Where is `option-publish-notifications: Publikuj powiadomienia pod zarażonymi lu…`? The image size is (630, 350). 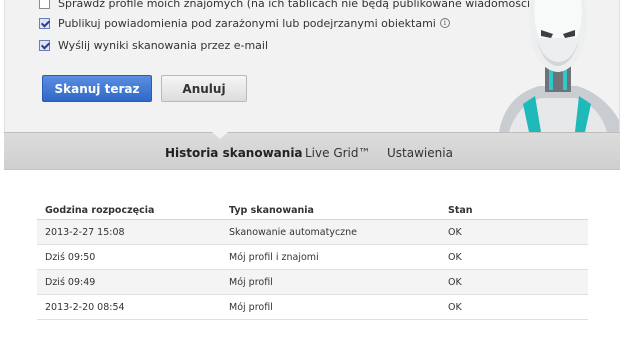 option-publish-notifications: Publikuj powiadomienia pod zarażonymi lu… is located at coordinates (244, 23).